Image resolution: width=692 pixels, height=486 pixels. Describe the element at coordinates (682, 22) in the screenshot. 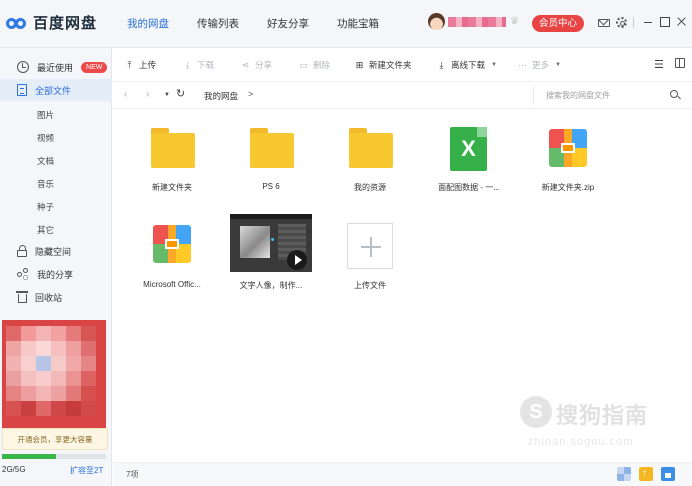

I see `close-icon` at that location.